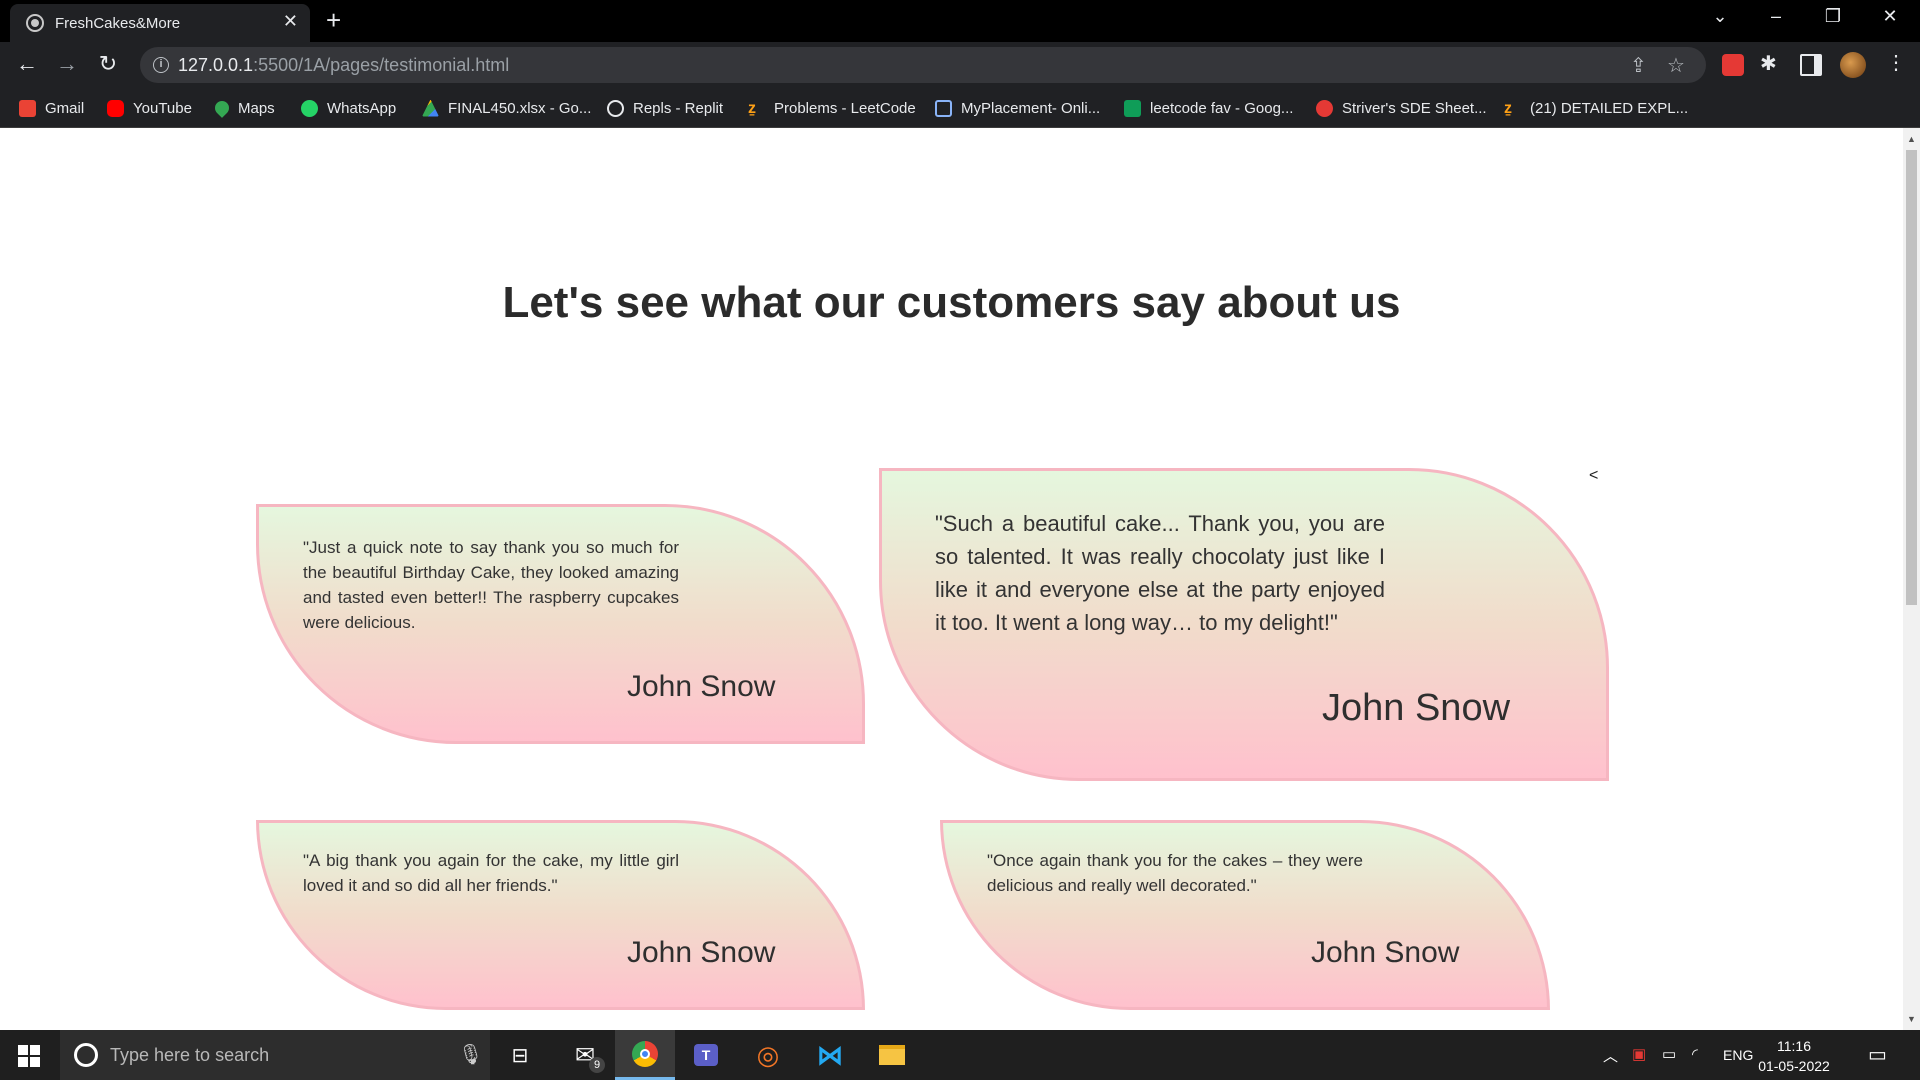 Image resolution: width=1920 pixels, height=1080 pixels. I want to click on taskbar-search-box: Type here to search 🎙, so click(275, 1055).